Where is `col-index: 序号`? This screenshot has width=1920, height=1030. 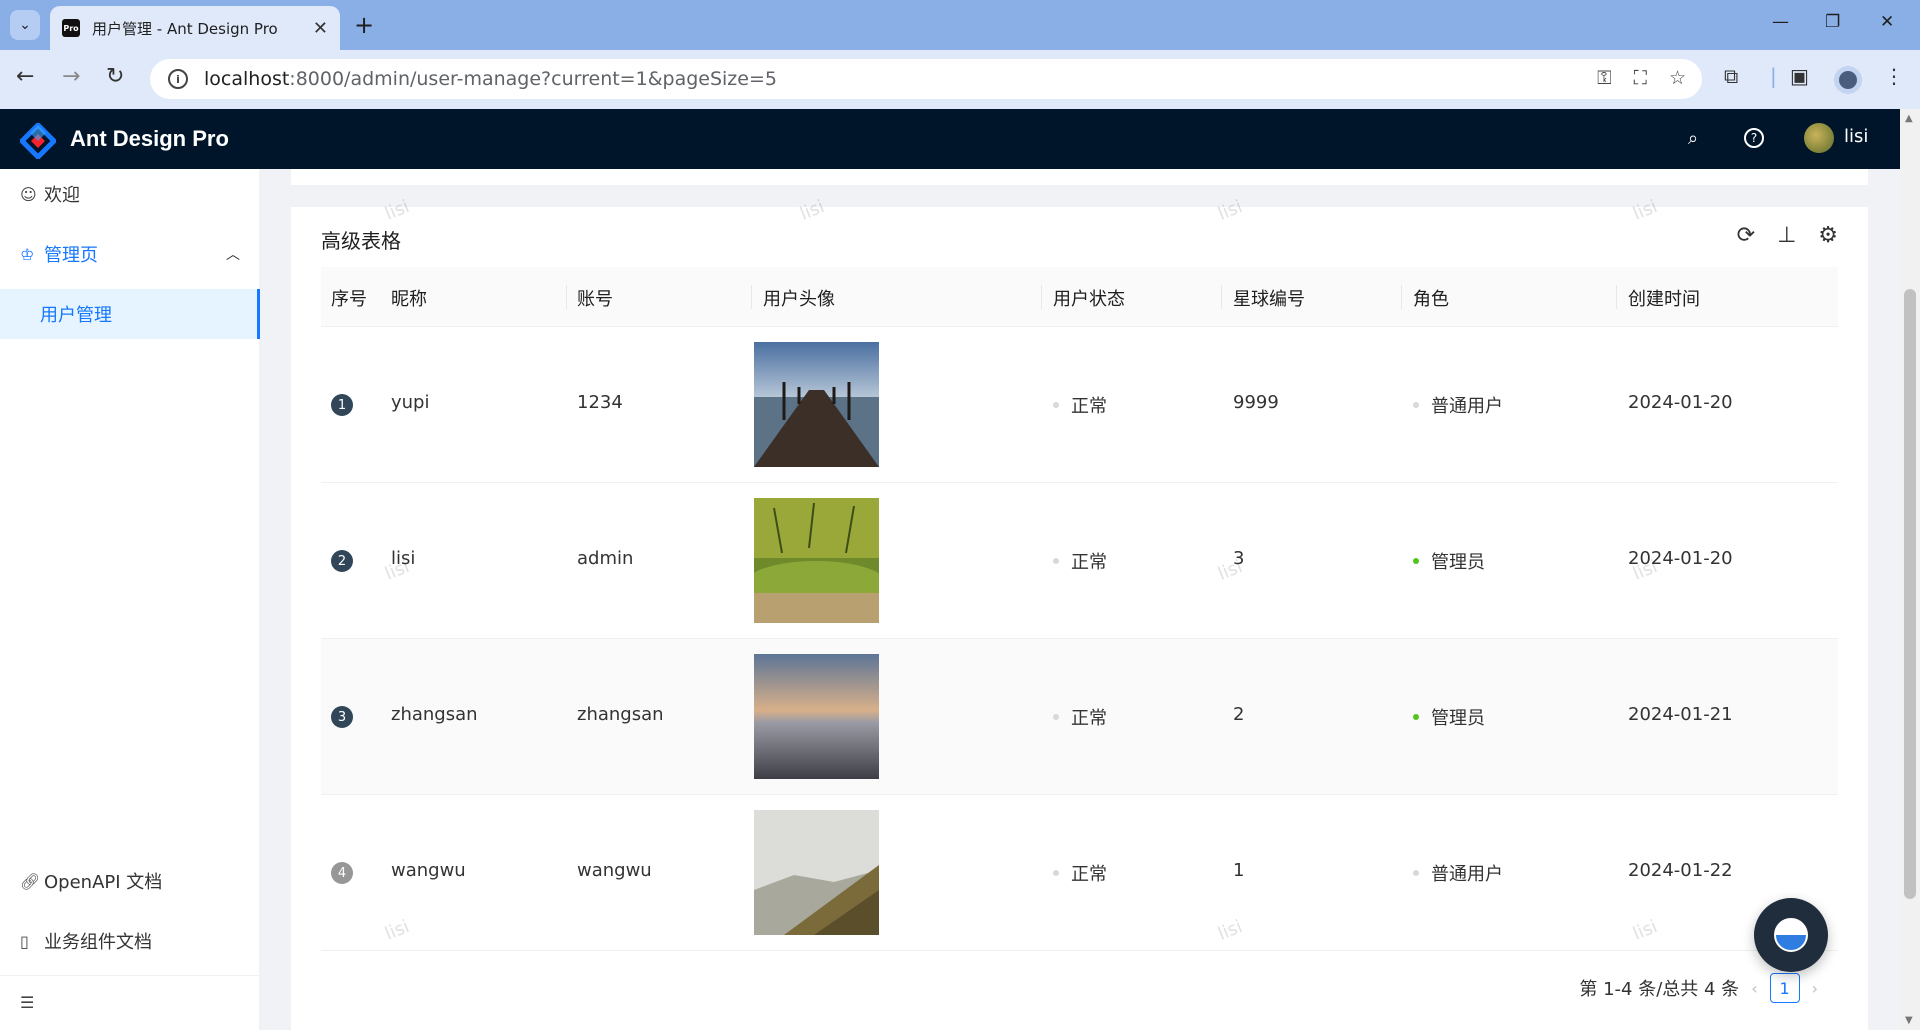 col-index: 序号 is located at coordinates (349, 299).